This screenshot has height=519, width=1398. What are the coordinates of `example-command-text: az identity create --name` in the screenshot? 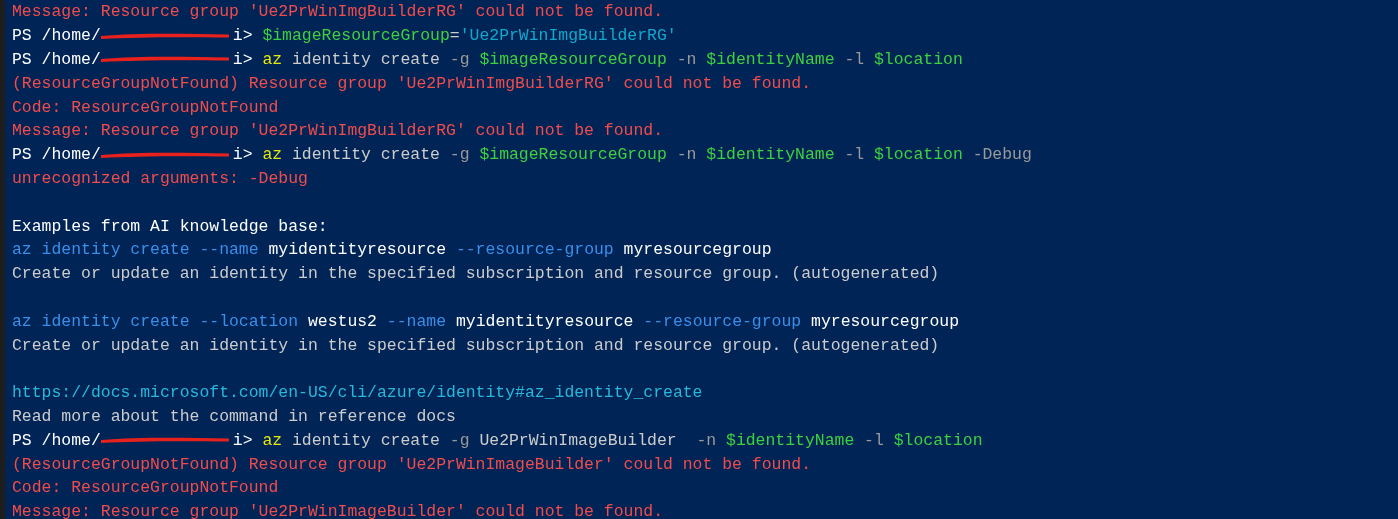 It's located at (136, 250).